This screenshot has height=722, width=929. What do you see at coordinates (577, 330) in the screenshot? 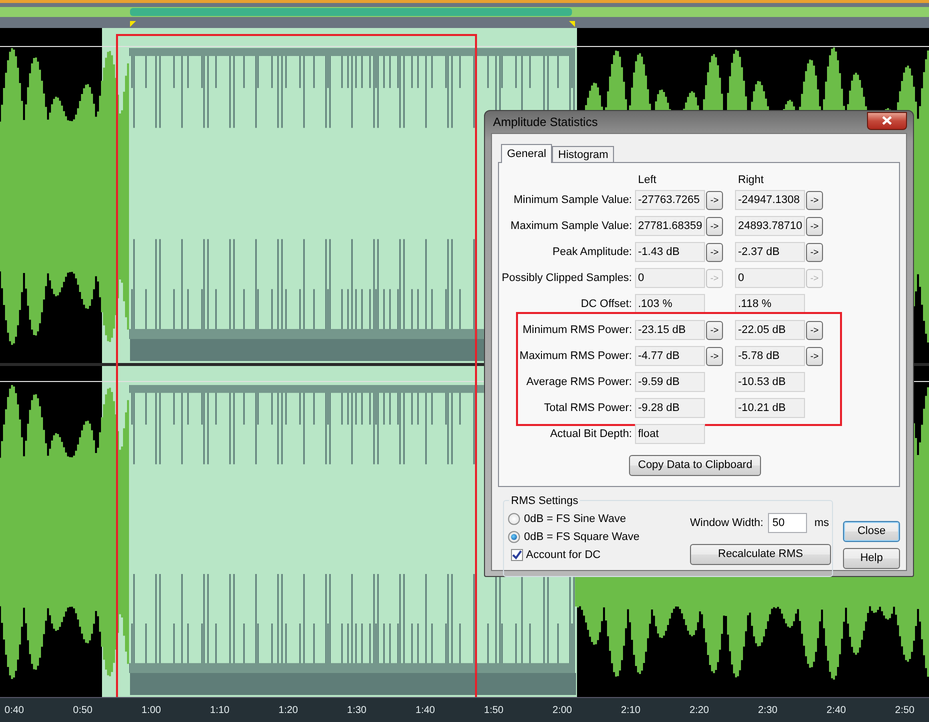
I see `field-label: Minimum RMS Power:` at bounding box center [577, 330].